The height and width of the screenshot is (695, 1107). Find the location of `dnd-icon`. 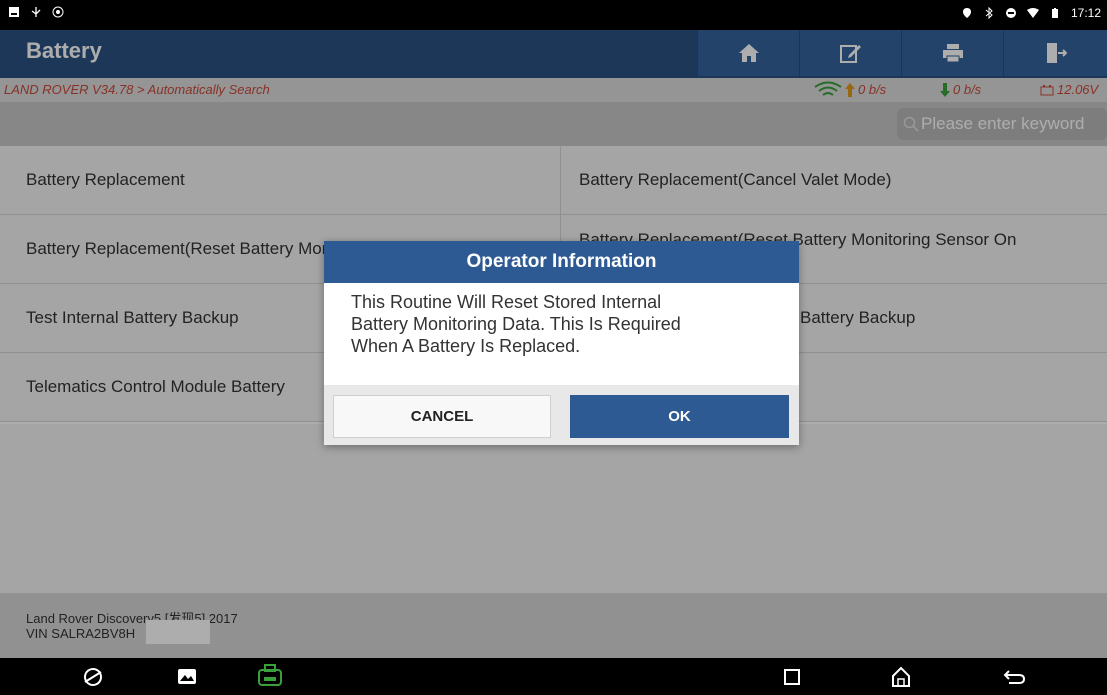

dnd-icon is located at coordinates (1010, 13).